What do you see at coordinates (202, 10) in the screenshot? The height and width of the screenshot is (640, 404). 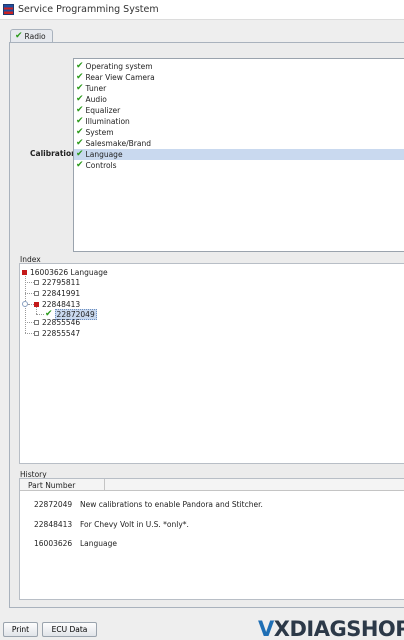 I see `title-bar: Service Programming System` at bounding box center [202, 10].